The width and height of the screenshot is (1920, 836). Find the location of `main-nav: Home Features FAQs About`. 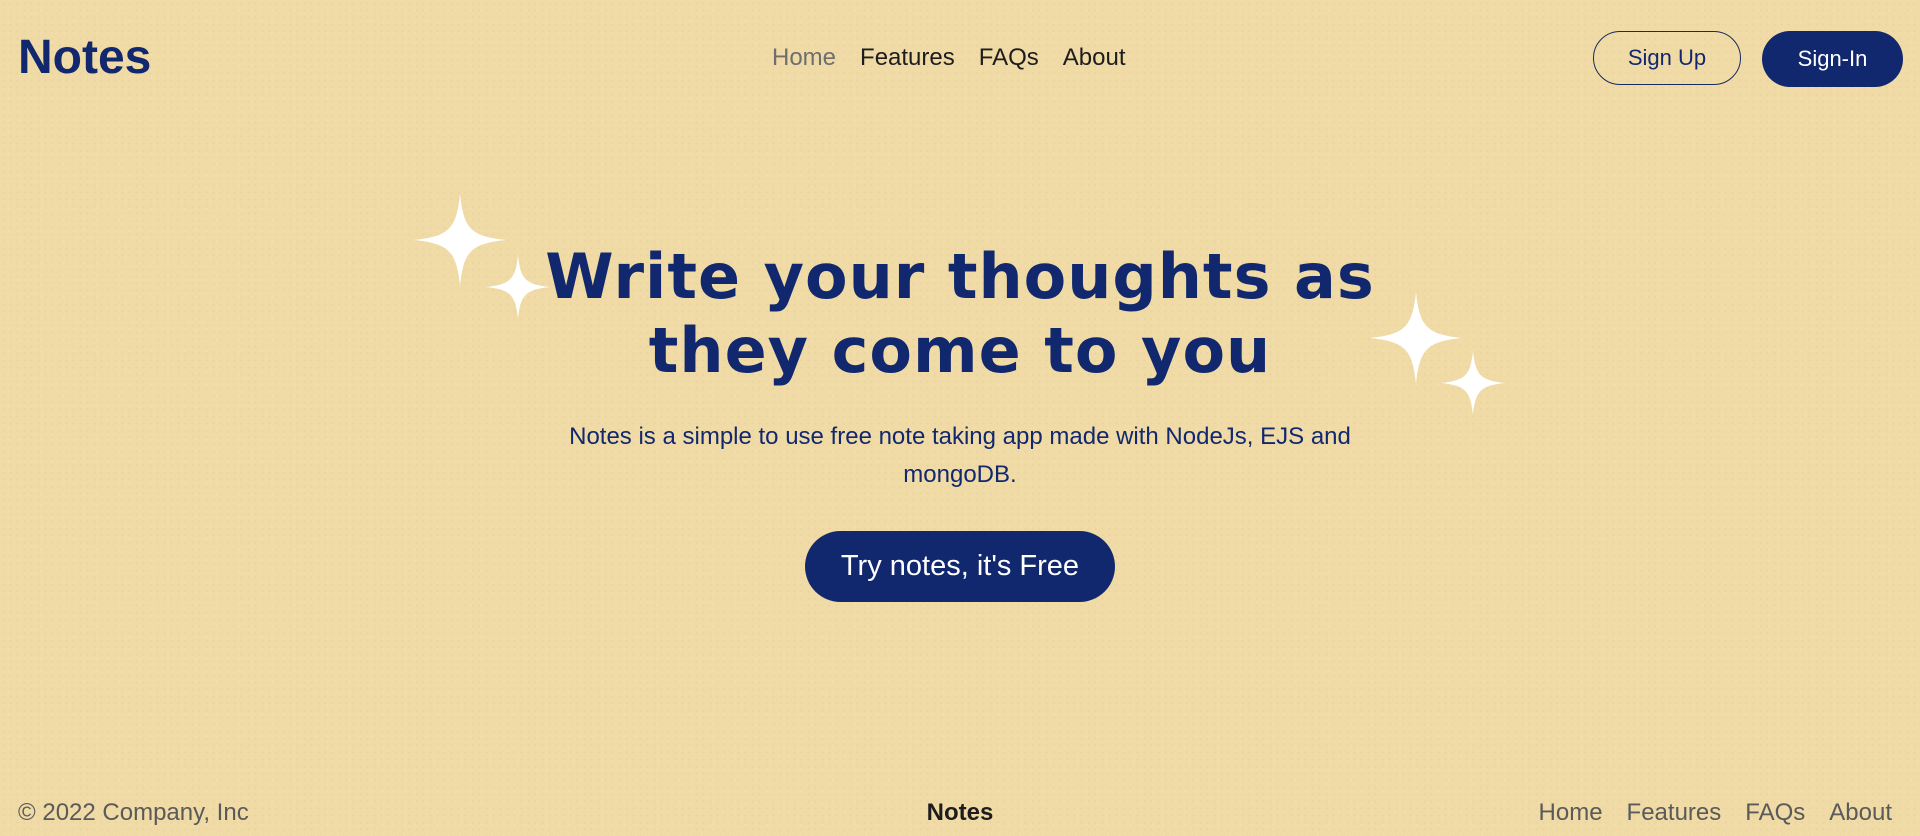

main-nav: Home Features FAQs About is located at coordinates (948, 58).